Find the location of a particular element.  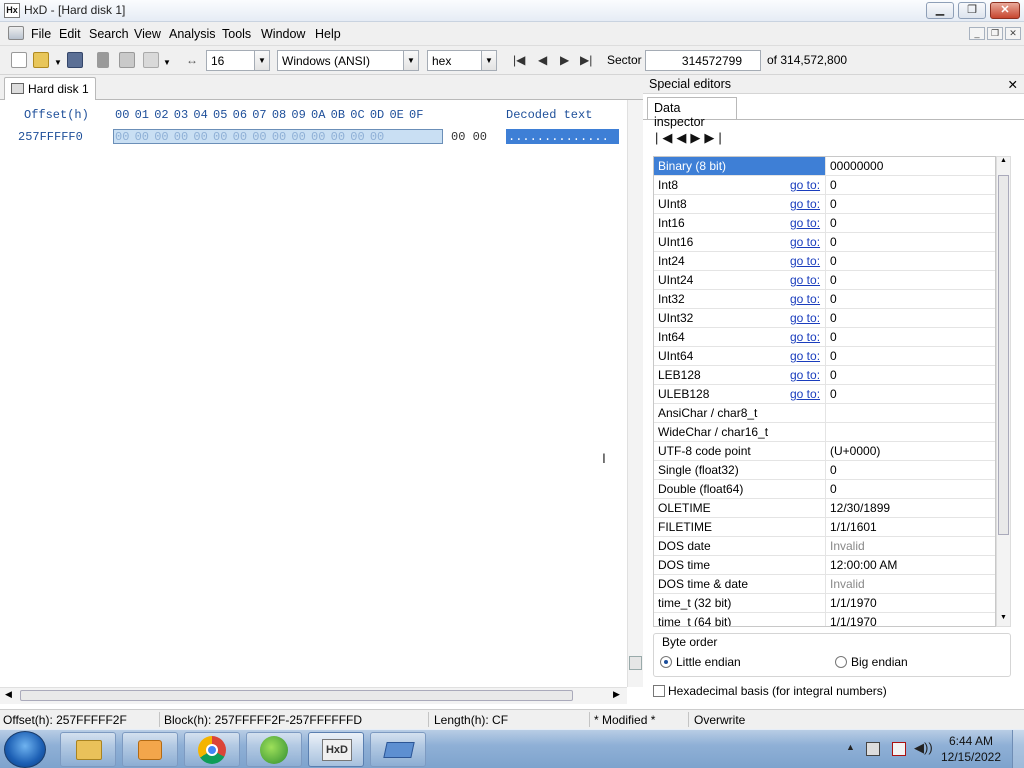

mdi-minimize-button: _ is located at coordinates (977, 33).